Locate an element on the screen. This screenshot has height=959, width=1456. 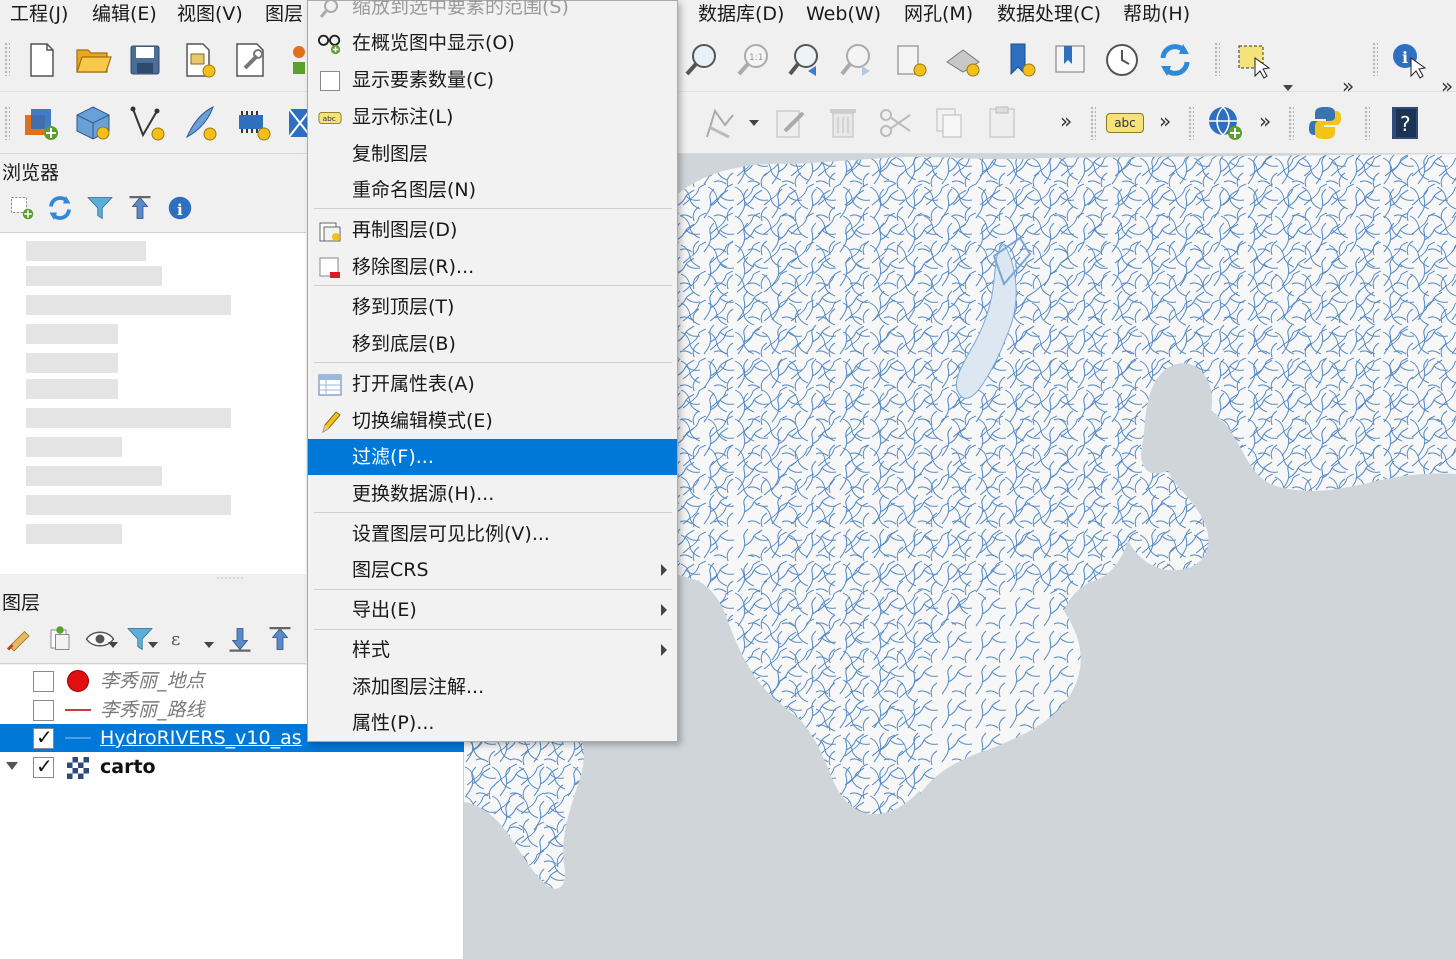
menu-project: 工程(J) is located at coordinates (39, 14).